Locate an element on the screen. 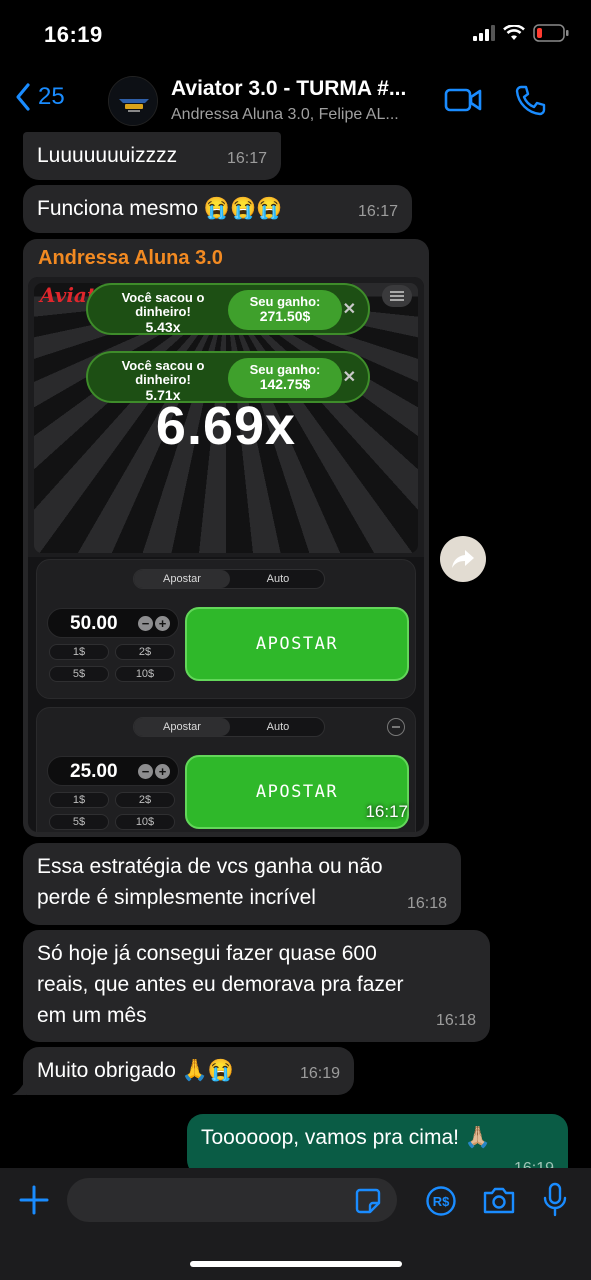 This screenshot has width=591, height=1280. message-text: Muito obrigado 🙏😭 is located at coordinates (136, 1070).